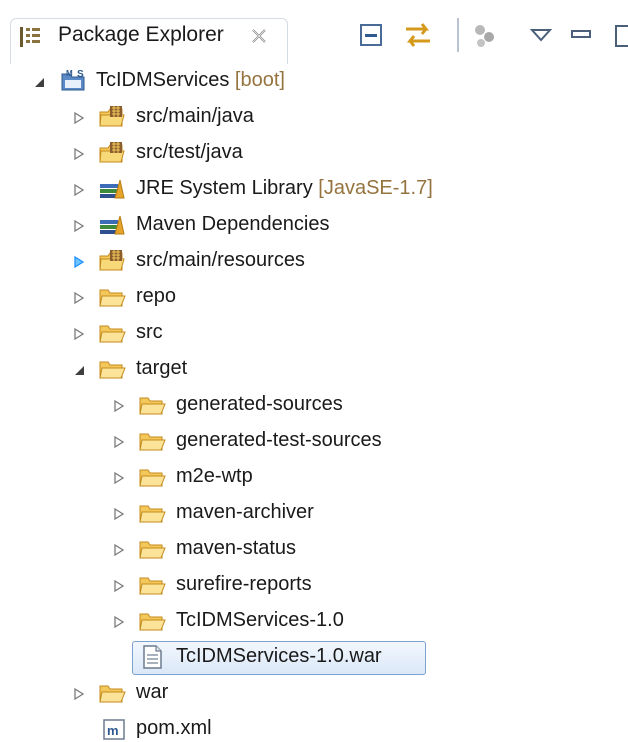 This screenshot has height=742, width=628. I want to click on tree-item-maven-archiver: maven-archiver, so click(314, 514).